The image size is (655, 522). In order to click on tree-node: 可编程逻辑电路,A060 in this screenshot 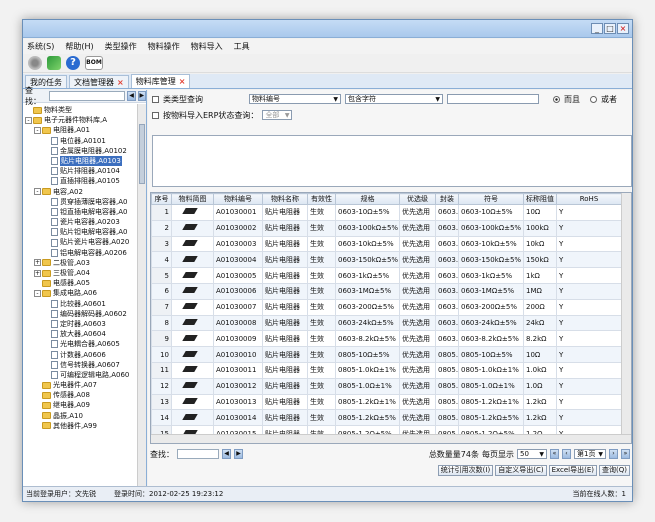, I will do `click(80, 375)`.